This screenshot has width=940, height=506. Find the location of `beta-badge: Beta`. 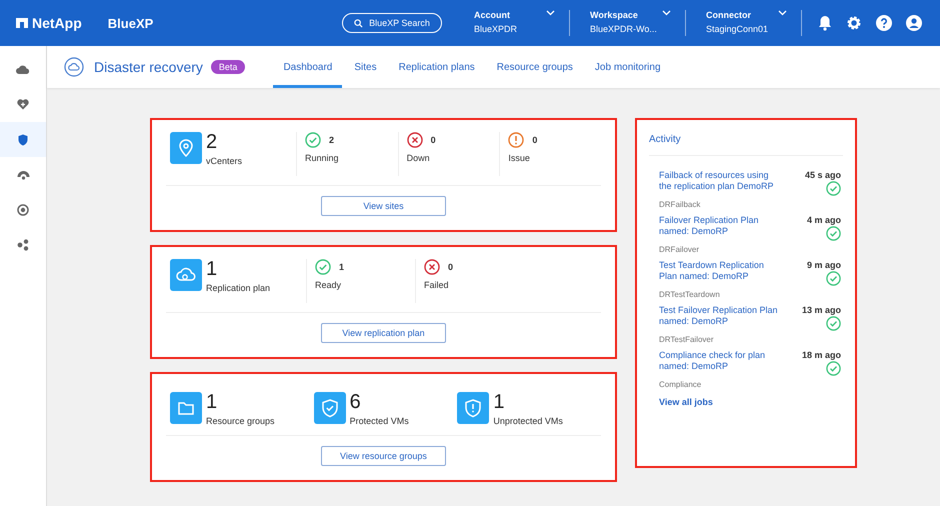

beta-badge: Beta is located at coordinates (228, 67).